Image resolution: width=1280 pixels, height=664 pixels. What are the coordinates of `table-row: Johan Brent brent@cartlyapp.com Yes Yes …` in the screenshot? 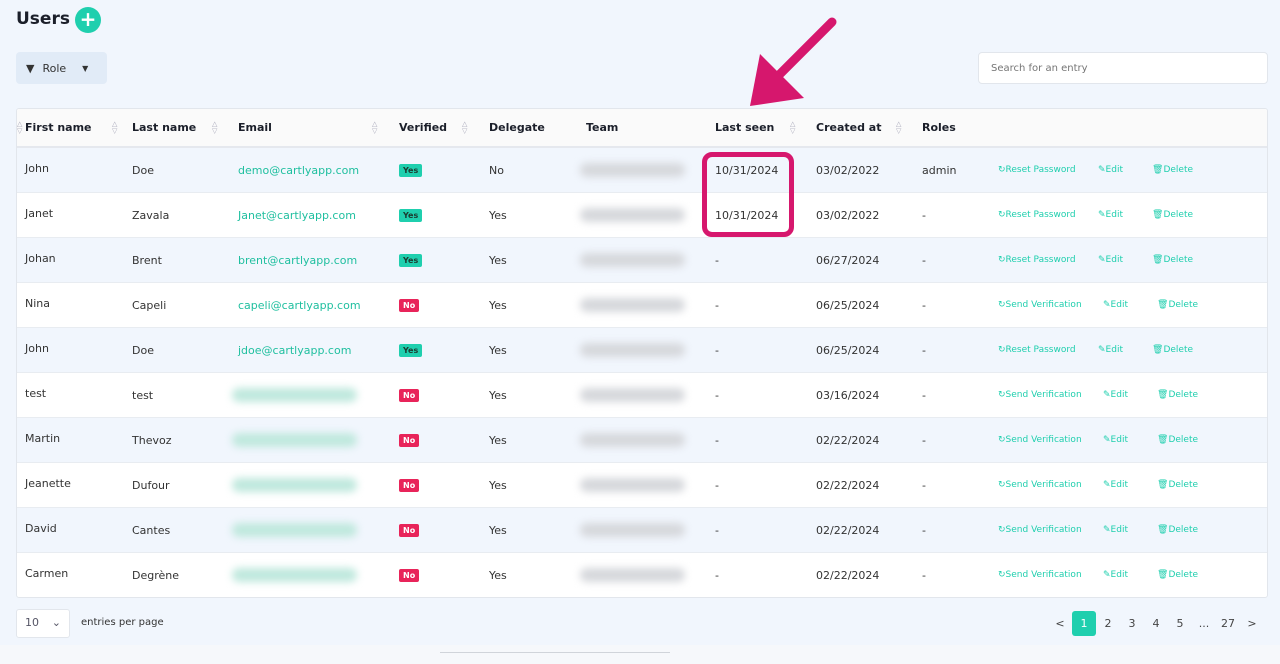 It's located at (642, 260).